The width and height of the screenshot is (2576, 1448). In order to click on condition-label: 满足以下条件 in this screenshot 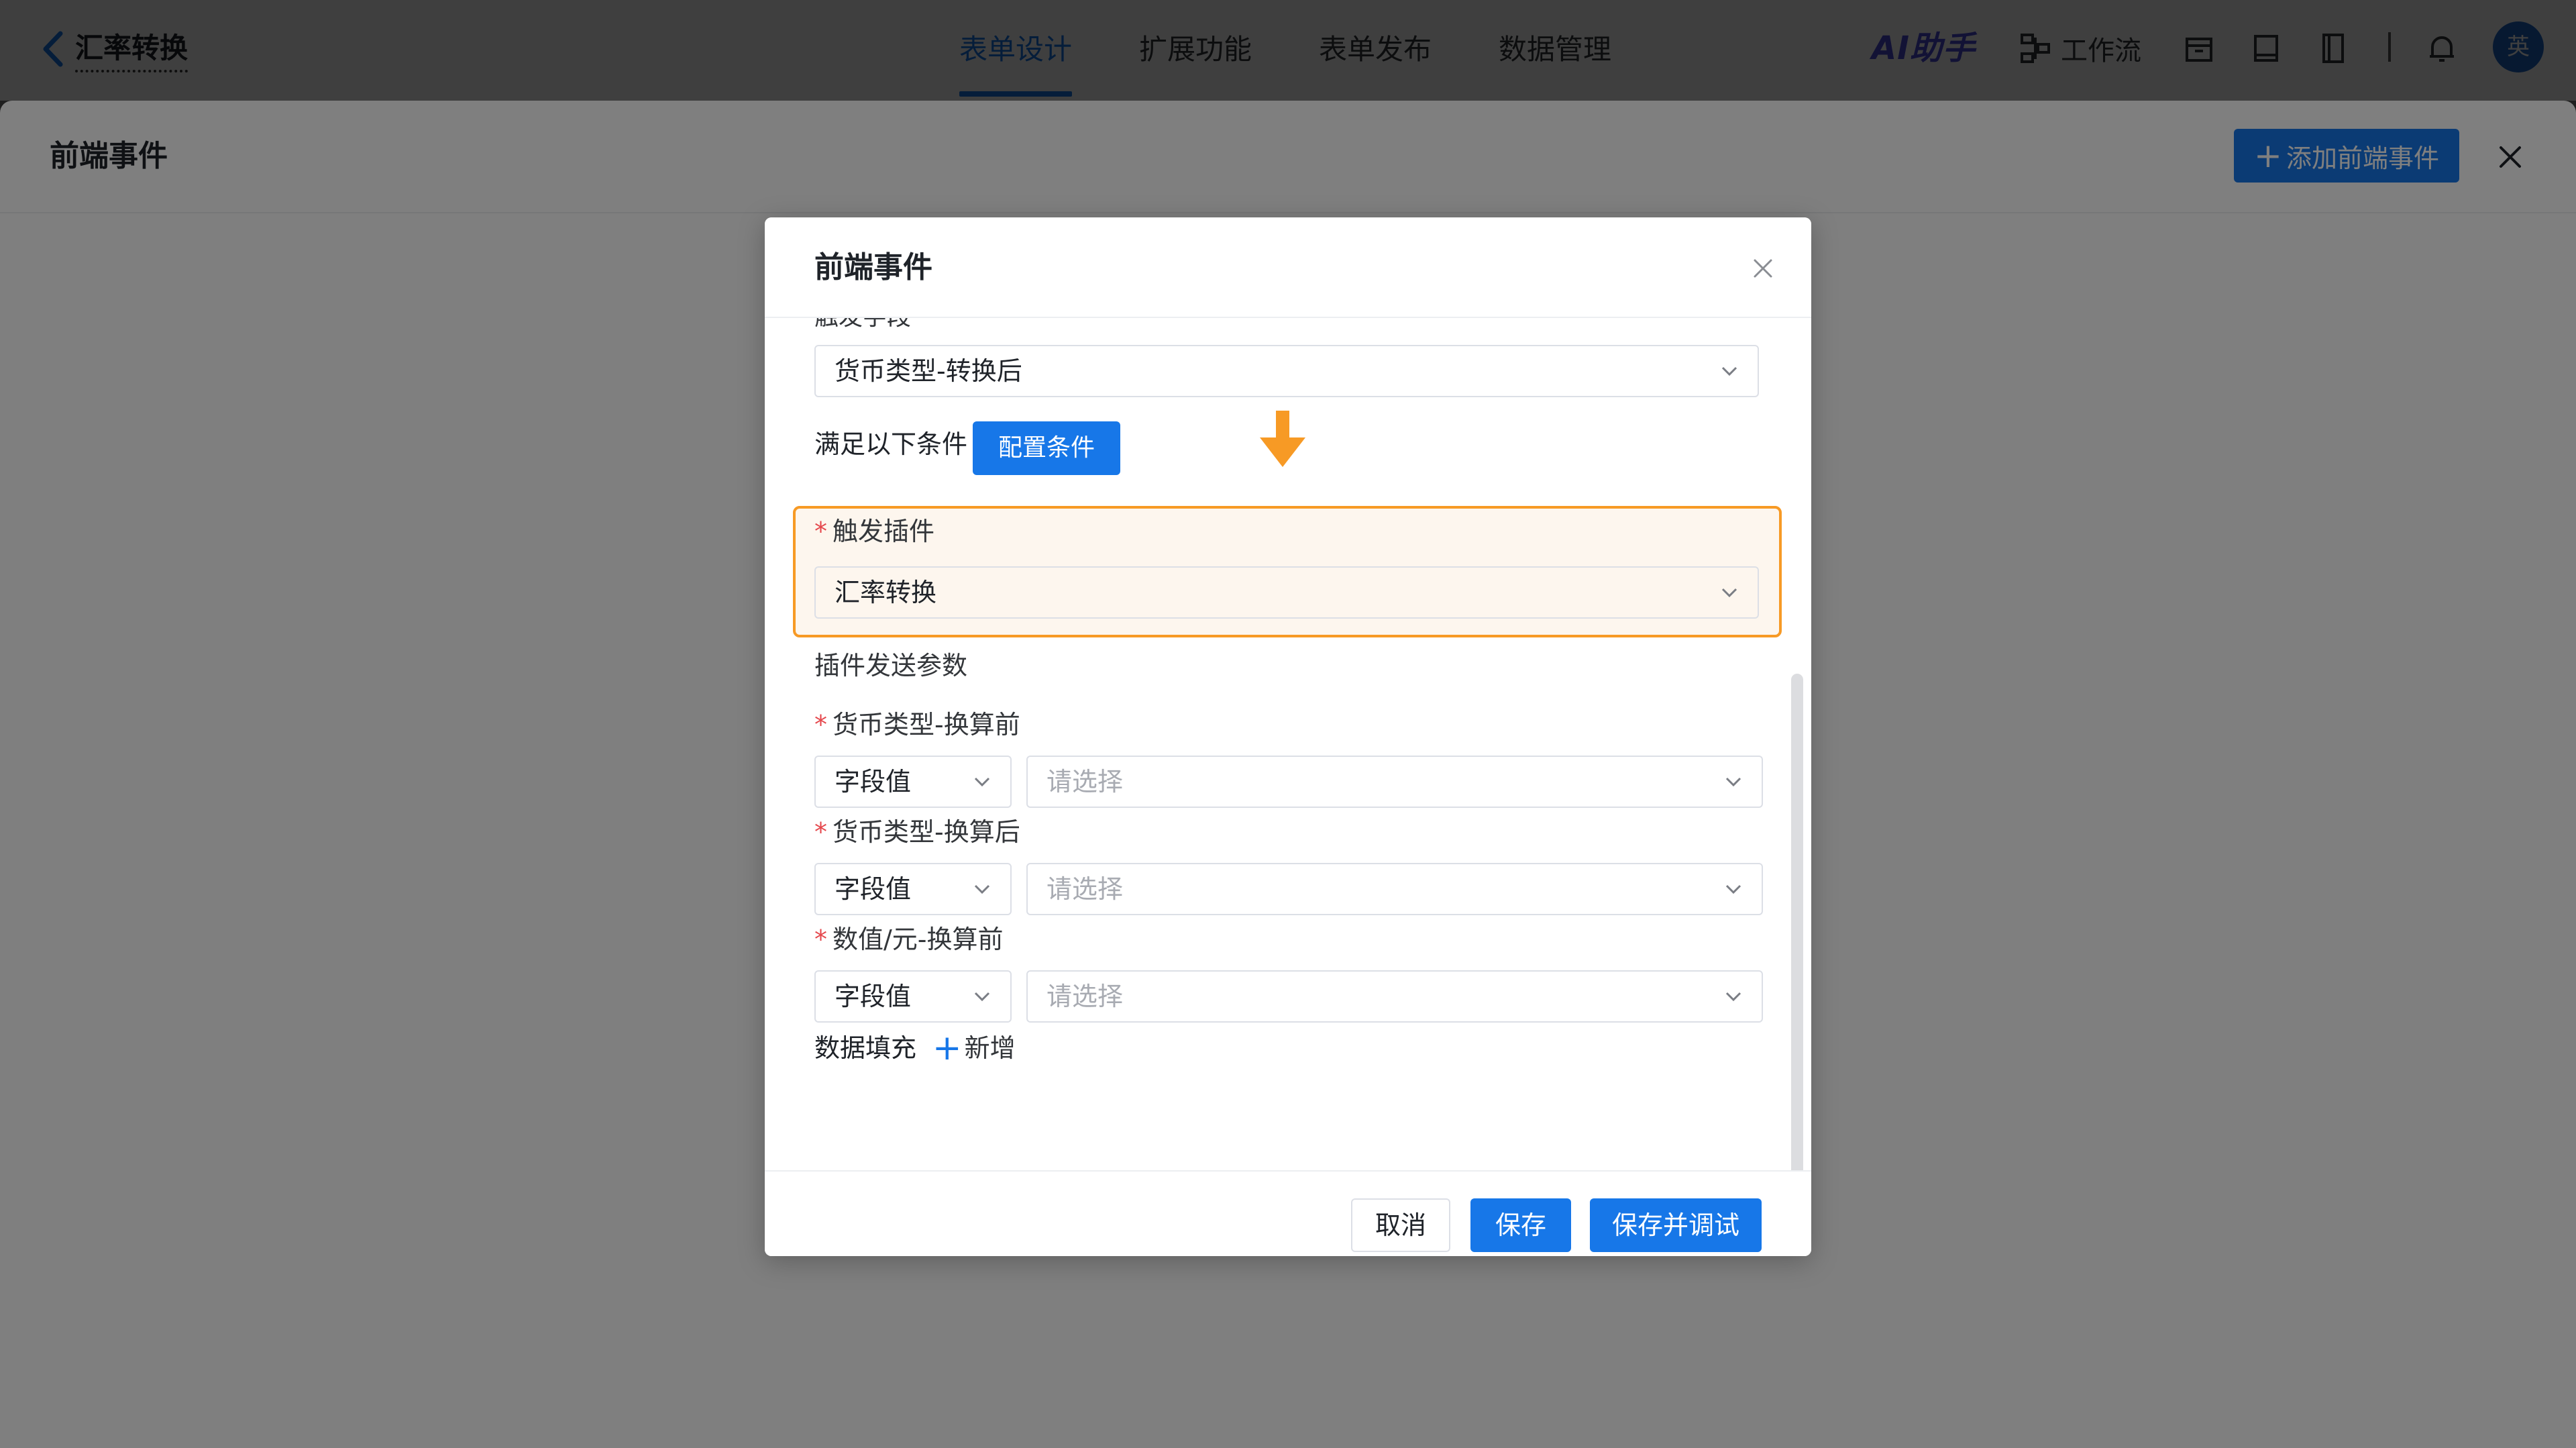, I will do `click(891, 444)`.